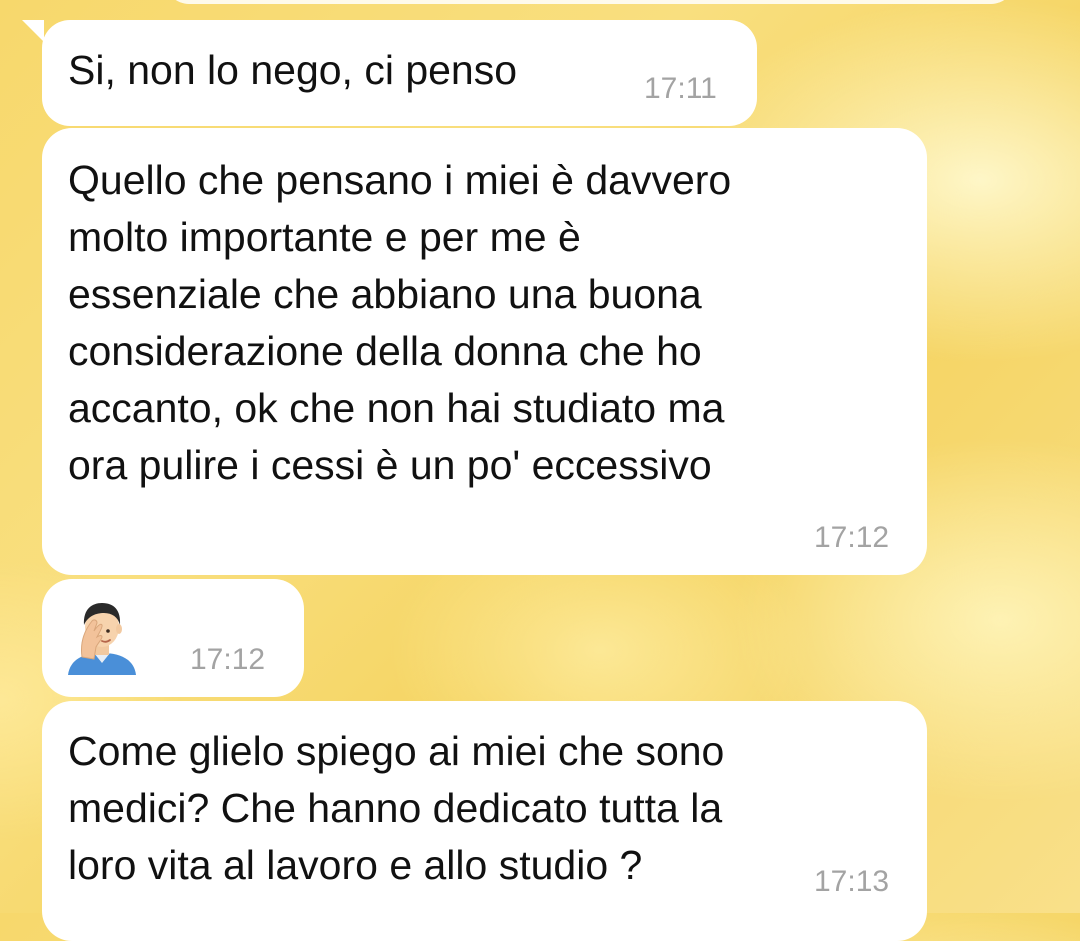  Describe the element at coordinates (173, 638) in the screenshot. I see `message-bubble: 17:12` at that location.